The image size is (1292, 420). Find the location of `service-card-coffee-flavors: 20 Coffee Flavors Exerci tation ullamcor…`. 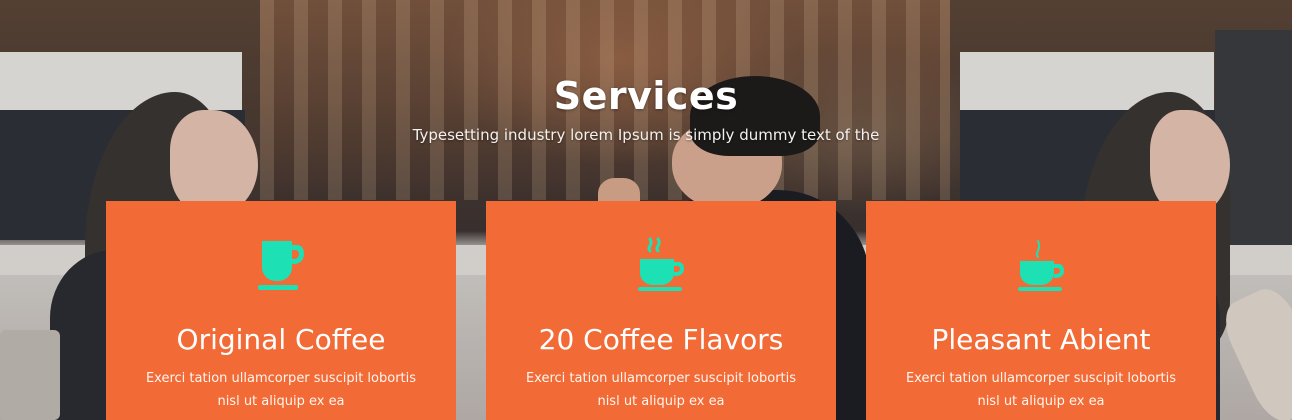

service-card-coffee-flavors: 20 Coffee Flavors Exerci tation ullamcor… is located at coordinates (661, 310).